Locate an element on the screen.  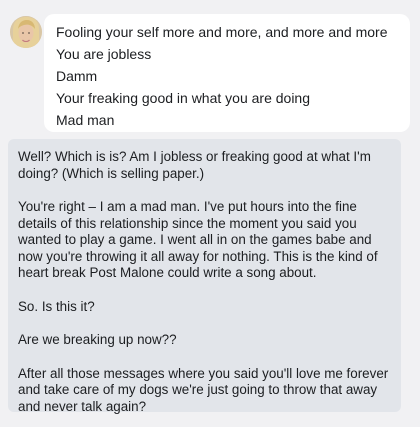
outgoing-message-paragraph: Are we breaking up now?? is located at coordinates (97, 339).